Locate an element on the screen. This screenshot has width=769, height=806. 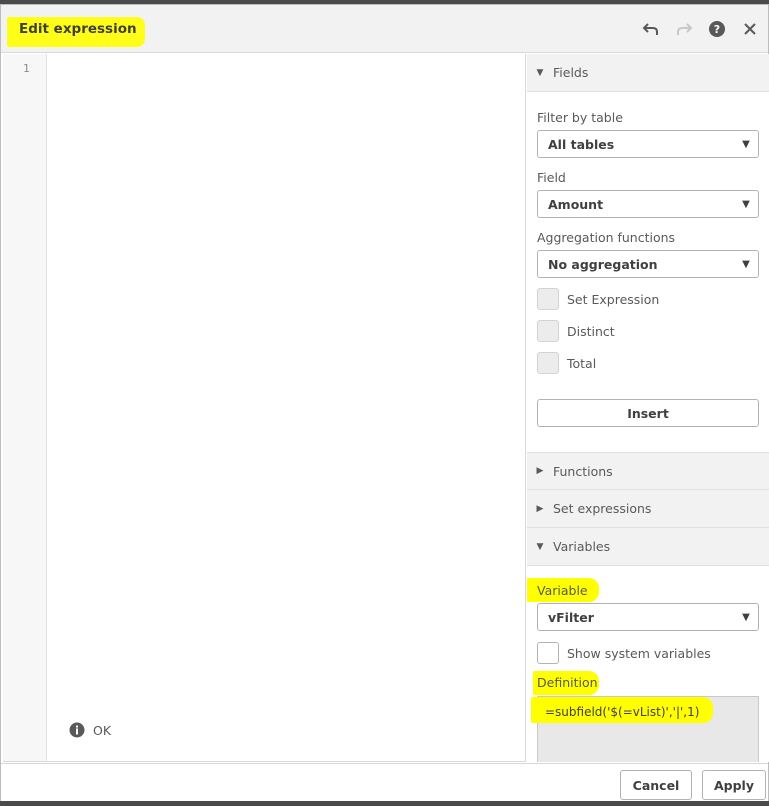
functions-section-header: ▶ Functions is located at coordinates (648, 471).